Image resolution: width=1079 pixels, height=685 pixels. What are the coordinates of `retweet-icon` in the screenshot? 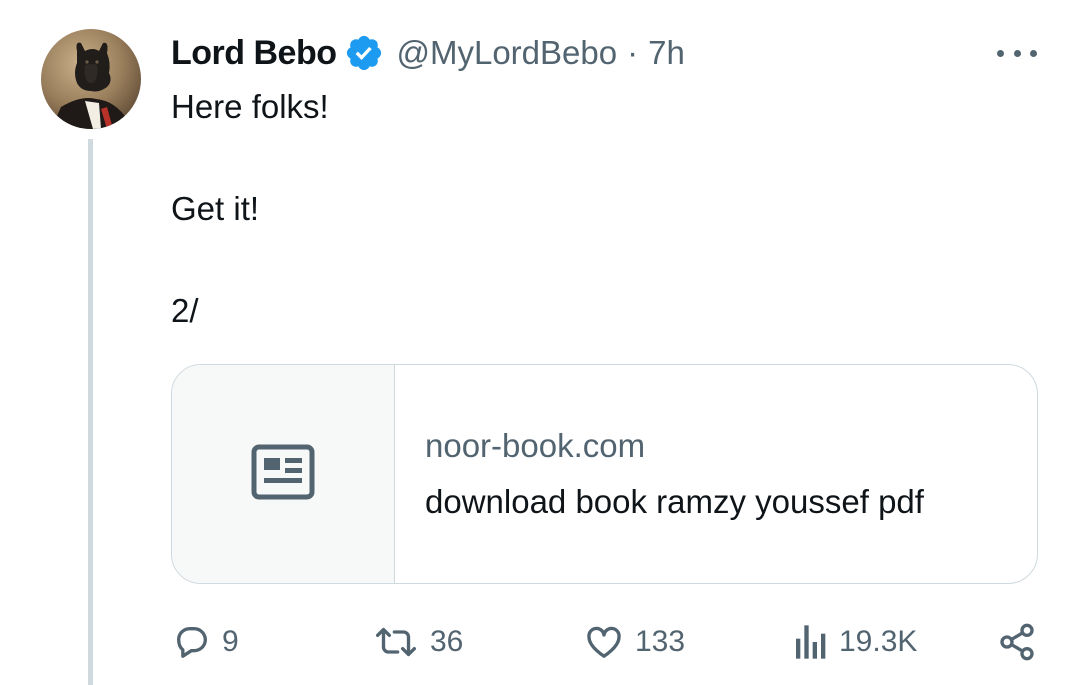 It's located at (396, 642).